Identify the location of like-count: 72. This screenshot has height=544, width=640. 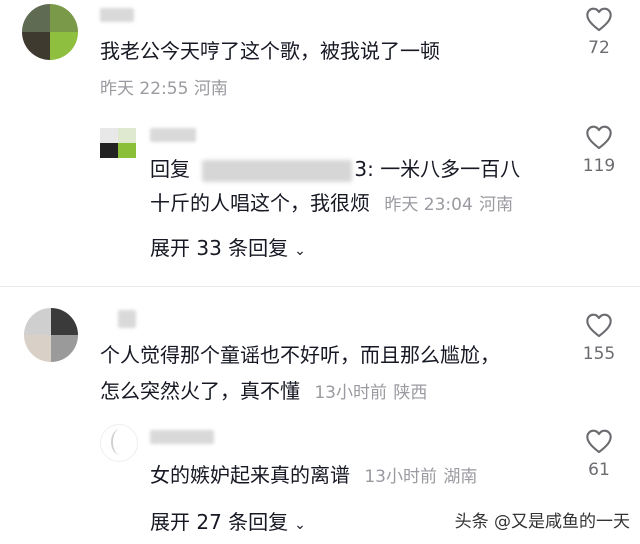
(599, 48).